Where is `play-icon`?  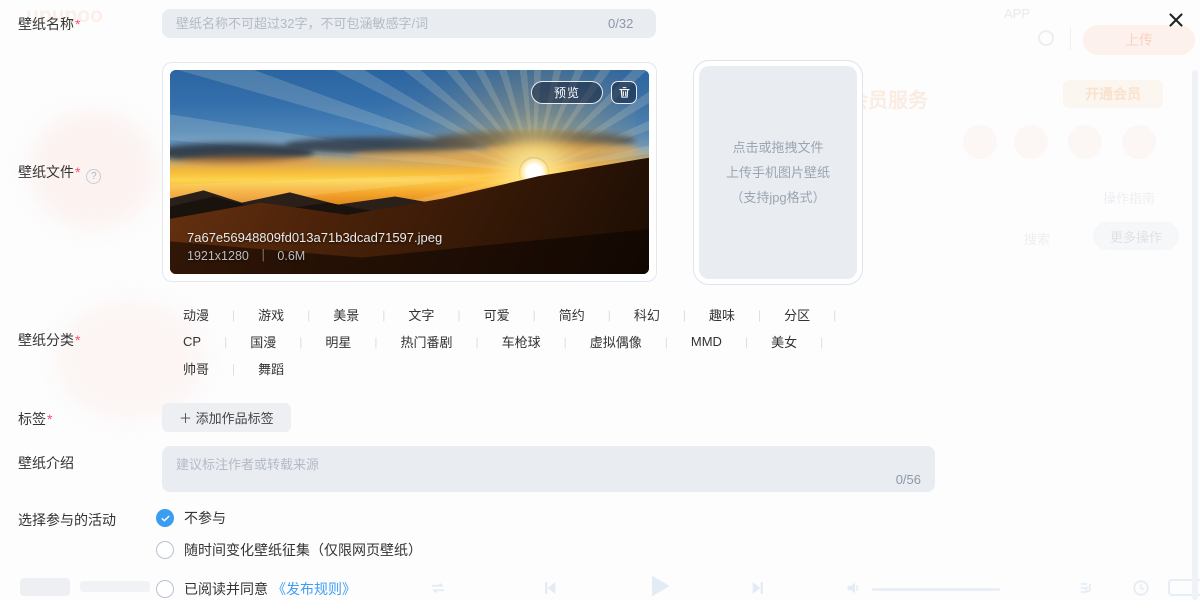
play-icon is located at coordinates (661, 586).